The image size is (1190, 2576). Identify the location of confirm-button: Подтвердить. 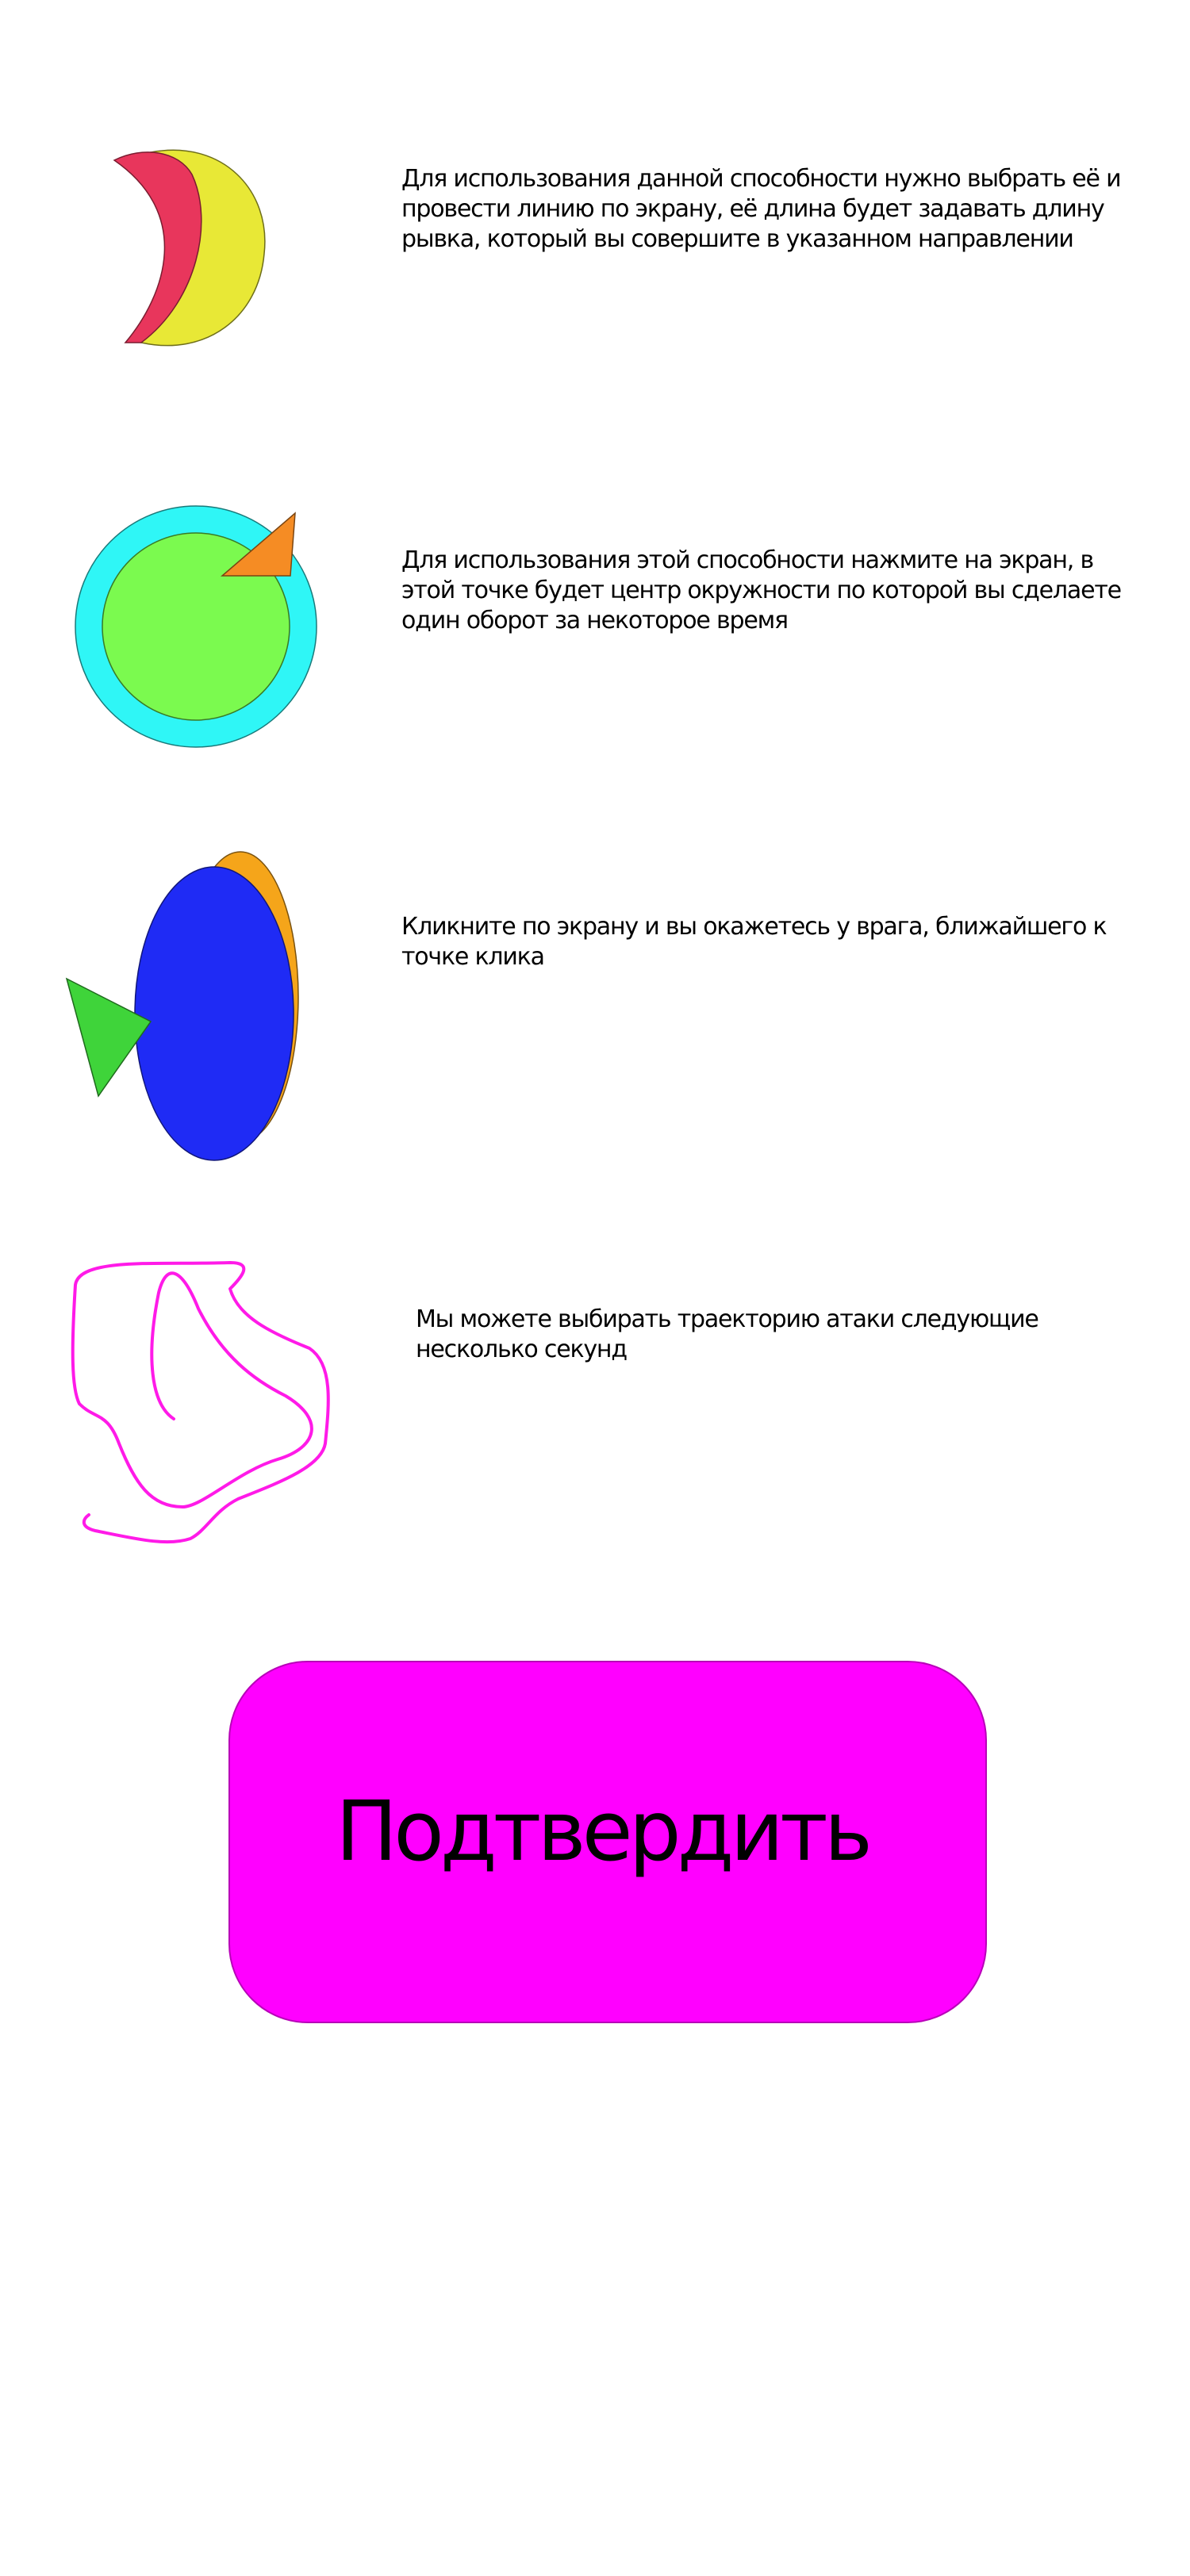
(607, 1842).